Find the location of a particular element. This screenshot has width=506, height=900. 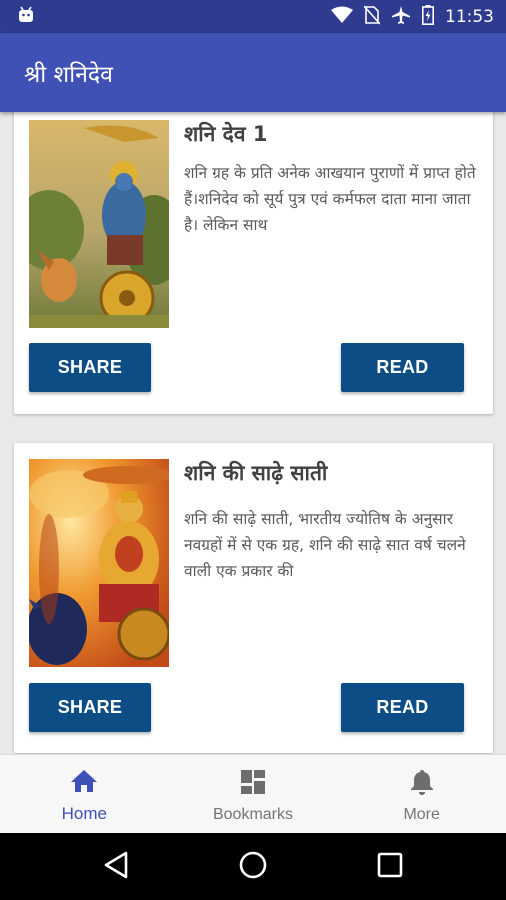

bell-icon is located at coordinates (422, 784).